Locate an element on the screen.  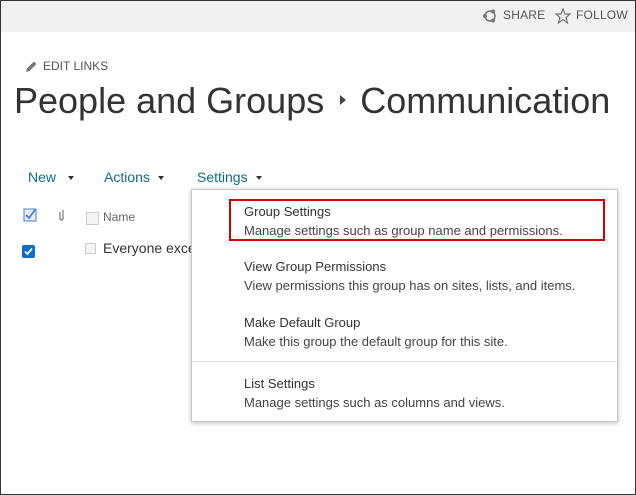
select-all-checkbox-icon is located at coordinates (30, 214).